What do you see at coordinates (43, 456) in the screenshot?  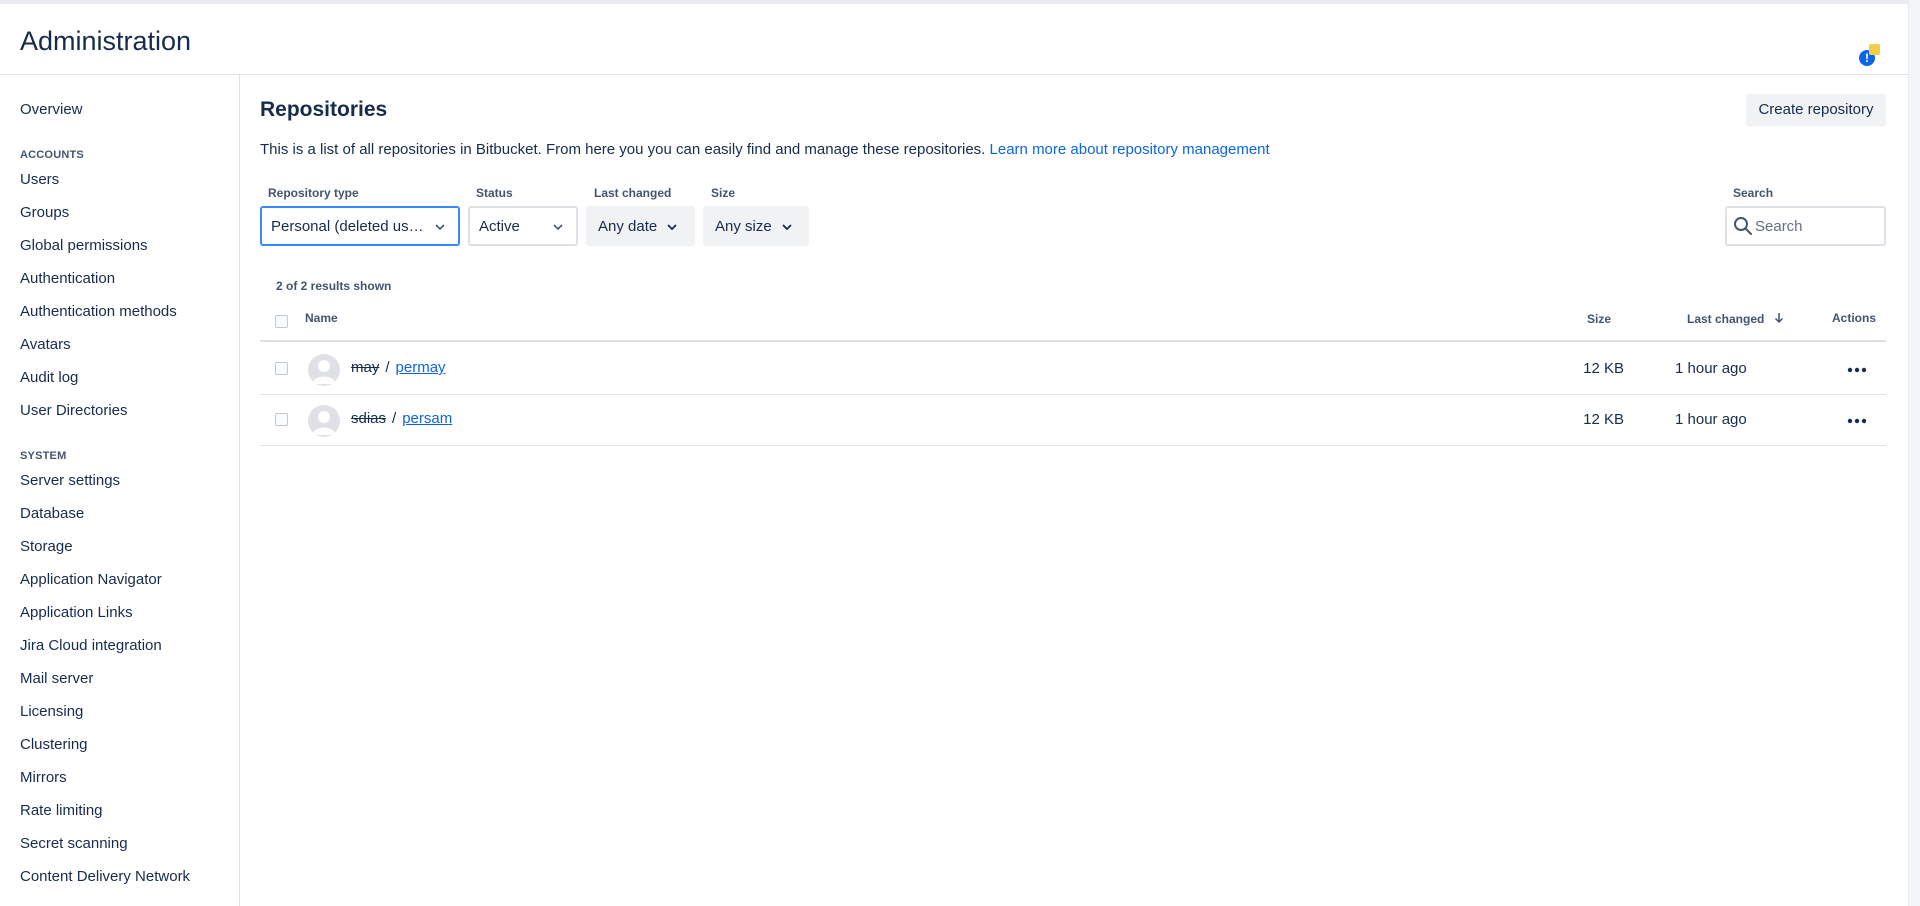 I see `sidebar-heading-system: SYSTEM` at bounding box center [43, 456].